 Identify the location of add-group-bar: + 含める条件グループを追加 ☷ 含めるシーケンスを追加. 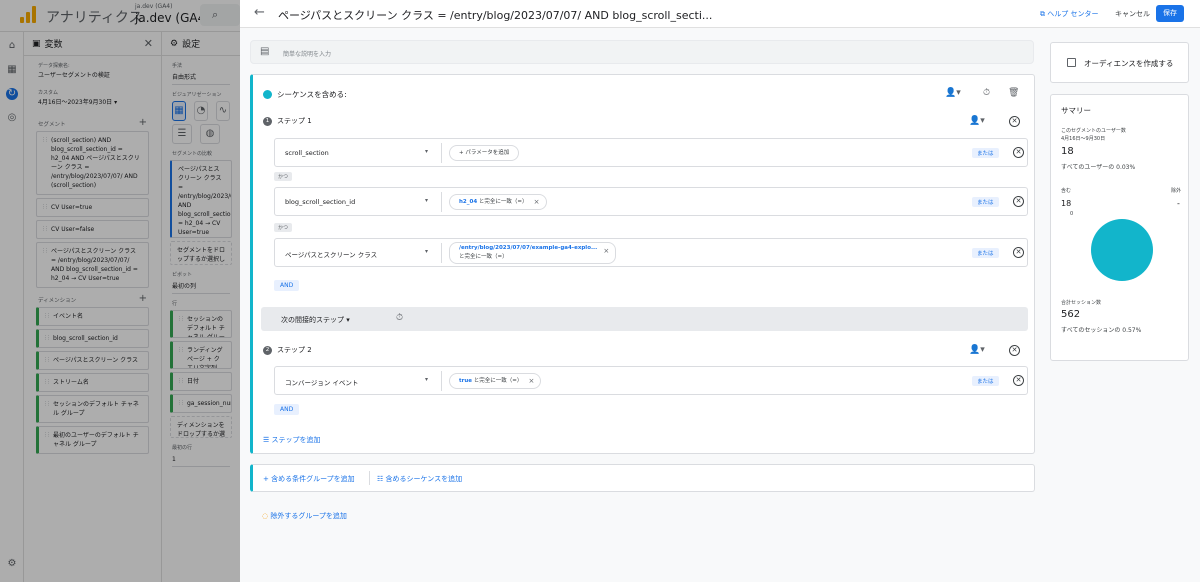
(642, 478).